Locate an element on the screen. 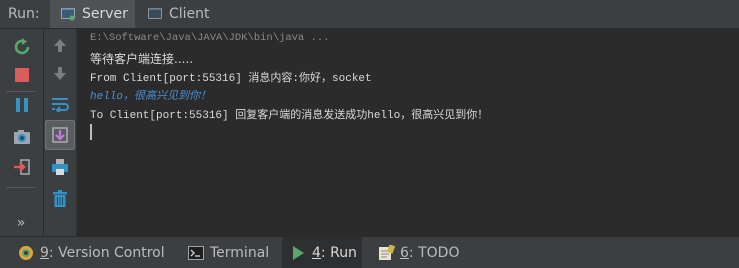 This screenshot has height=268, width=739. tab-version-control-label: : Version Control is located at coordinates (106, 253).